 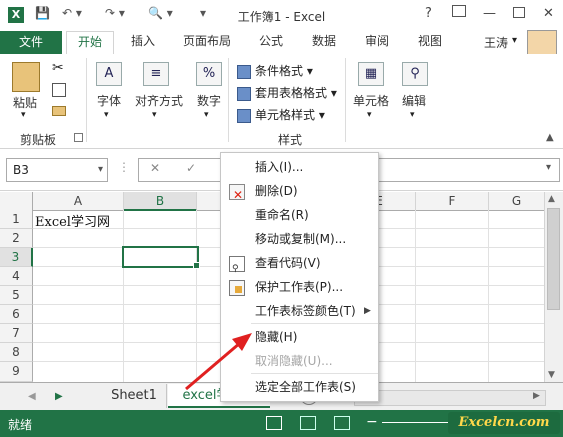 What do you see at coordinates (218, 362) in the screenshot?
I see `annotation-arrow` at bounding box center [218, 362].